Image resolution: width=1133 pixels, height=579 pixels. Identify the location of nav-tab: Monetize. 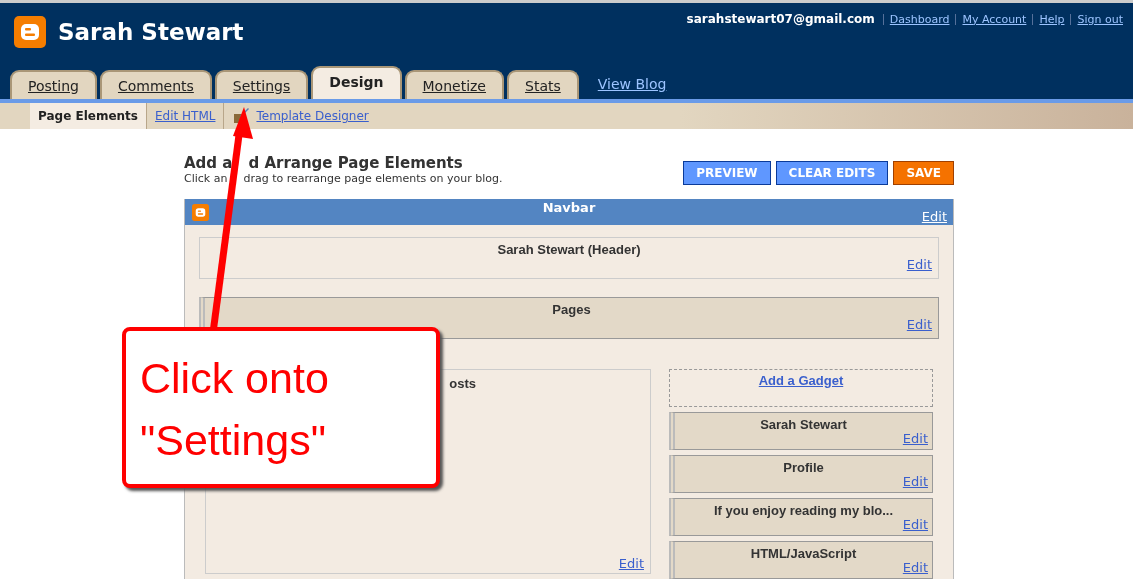
(454, 84).